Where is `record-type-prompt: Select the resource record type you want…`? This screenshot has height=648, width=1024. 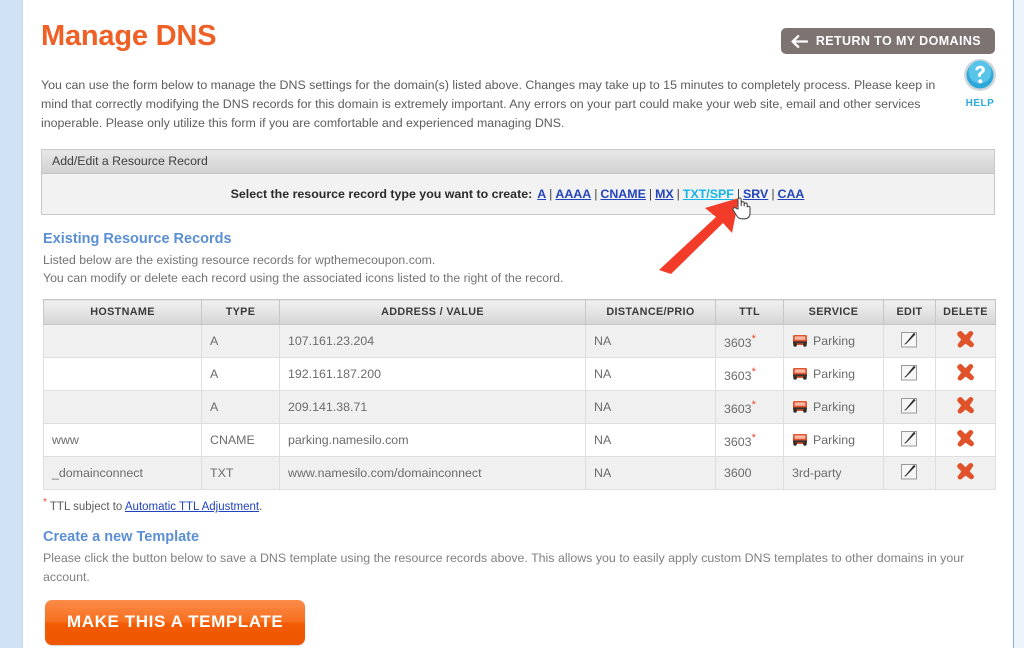
record-type-prompt: Select the resource record type you want… is located at coordinates (381, 193).